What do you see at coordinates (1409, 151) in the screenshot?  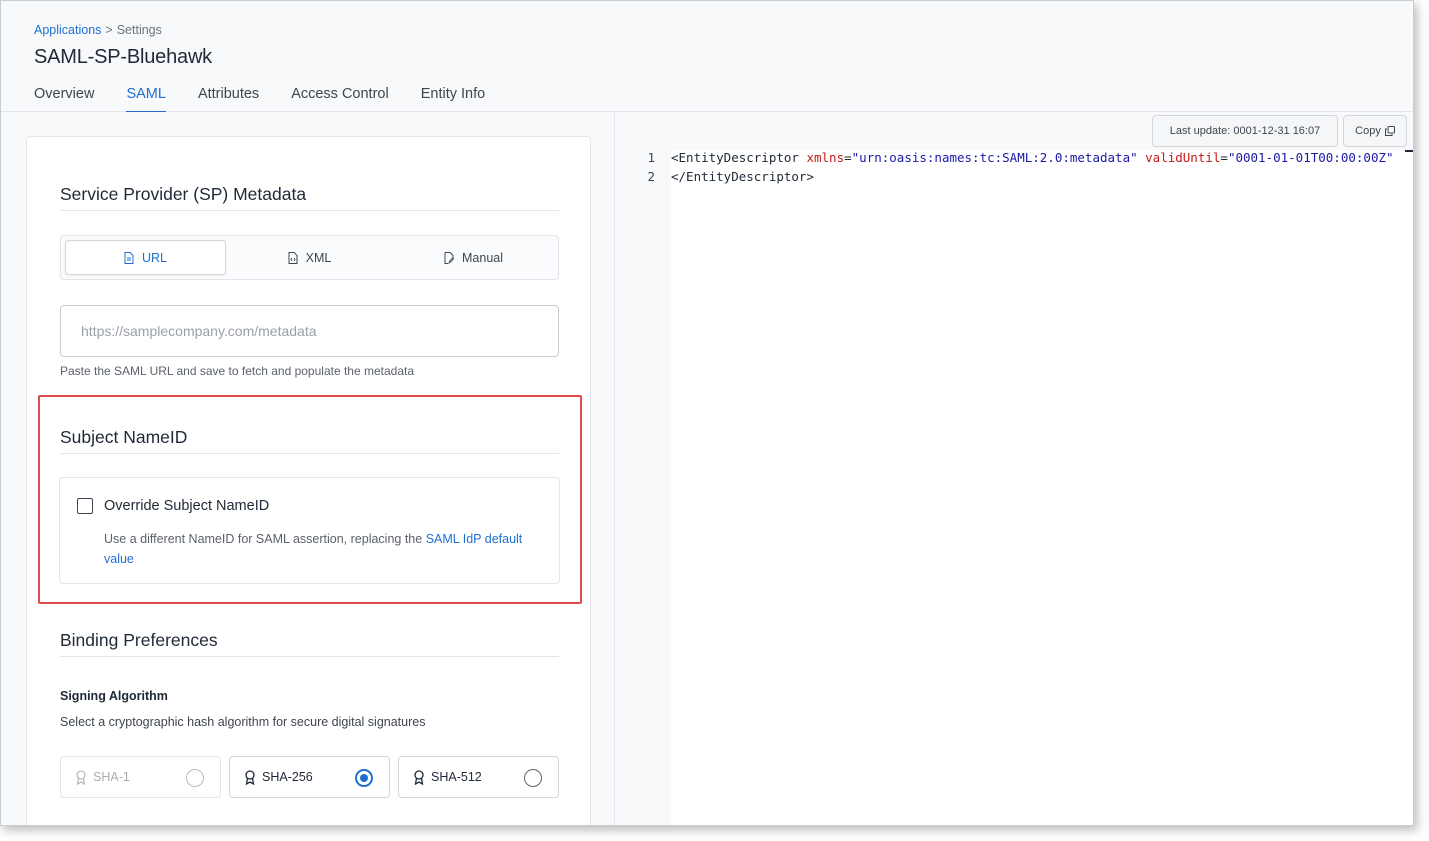 I see `editor-cursor` at bounding box center [1409, 151].